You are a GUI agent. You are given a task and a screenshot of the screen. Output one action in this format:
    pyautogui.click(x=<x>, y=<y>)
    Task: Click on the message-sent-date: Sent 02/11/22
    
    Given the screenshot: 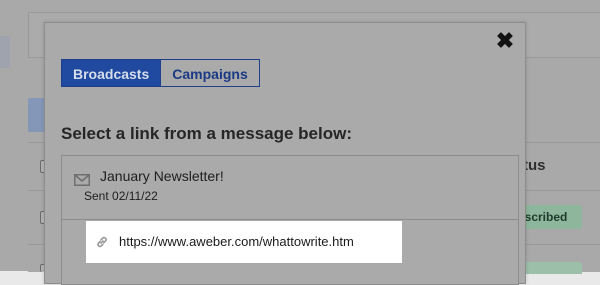 What is the action you would take?
    pyautogui.click(x=121, y=196)
    